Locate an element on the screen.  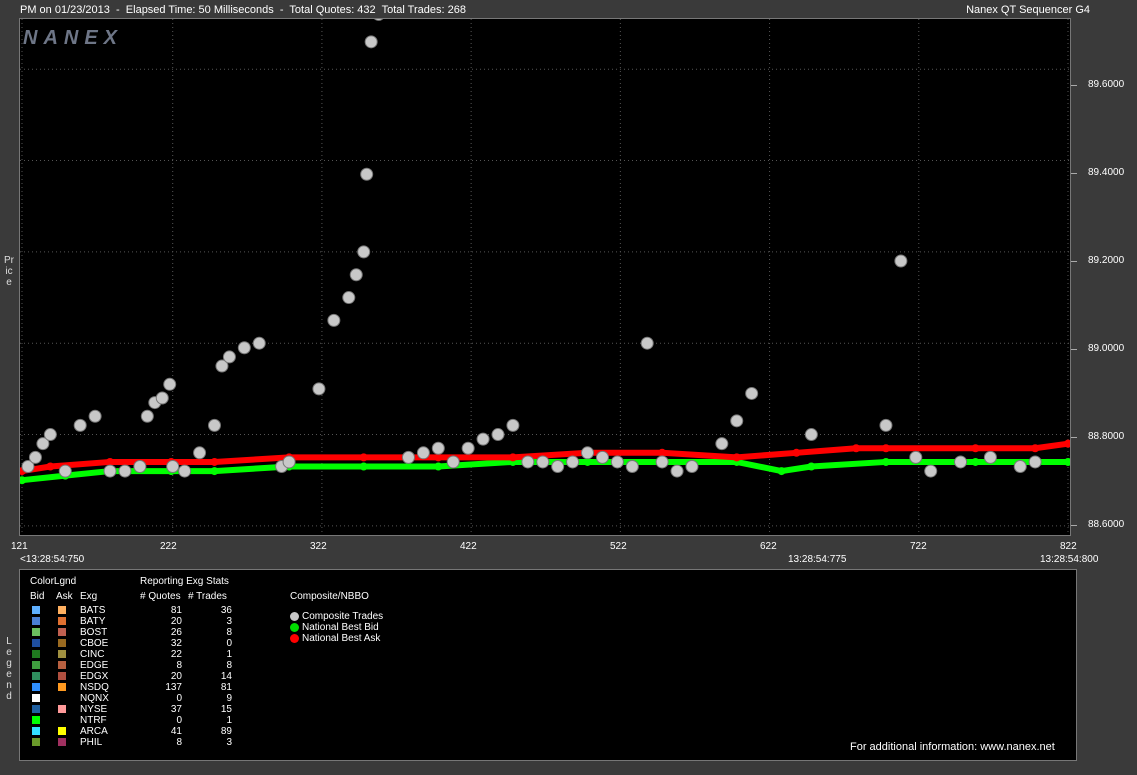
exchange-name: CBOE is located at coordinates (94, 643).